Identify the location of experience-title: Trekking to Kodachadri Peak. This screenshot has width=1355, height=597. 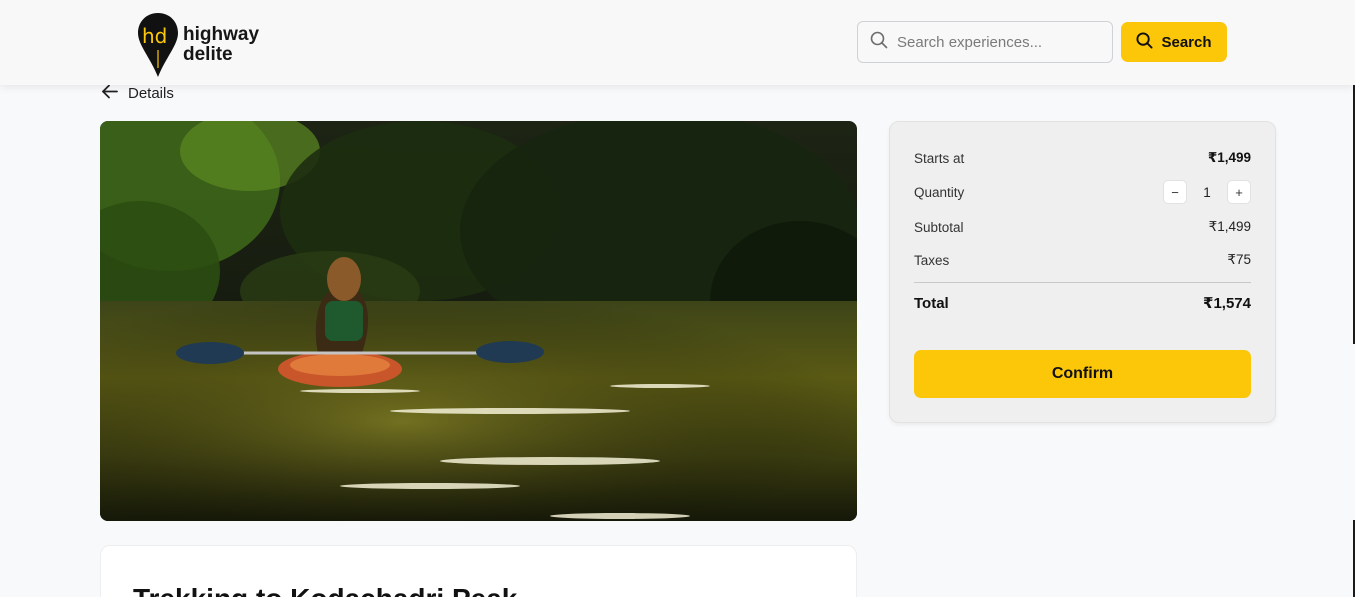
(325, 590).